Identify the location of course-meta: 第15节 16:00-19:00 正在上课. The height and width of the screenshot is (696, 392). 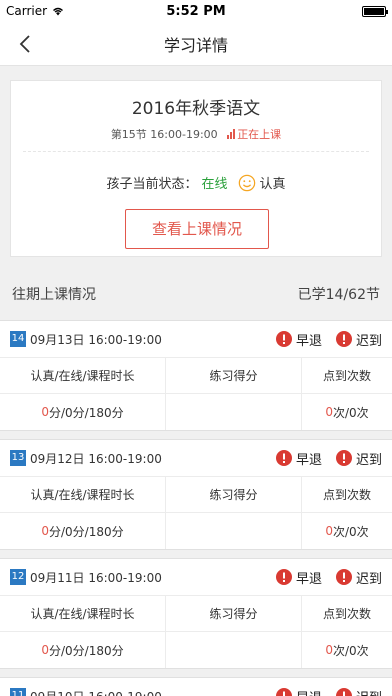
(196, 134).